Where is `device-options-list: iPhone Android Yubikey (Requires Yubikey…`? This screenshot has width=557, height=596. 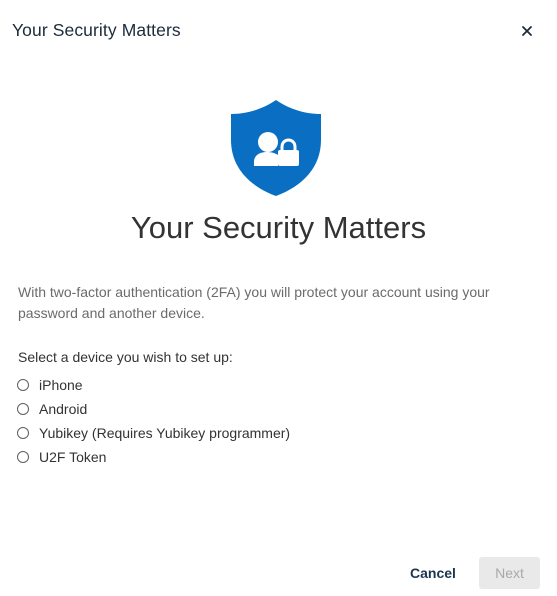 device-options-list: iPhone Android Yubikey (Requires Yubikey… is located at coordinates (153, 421).